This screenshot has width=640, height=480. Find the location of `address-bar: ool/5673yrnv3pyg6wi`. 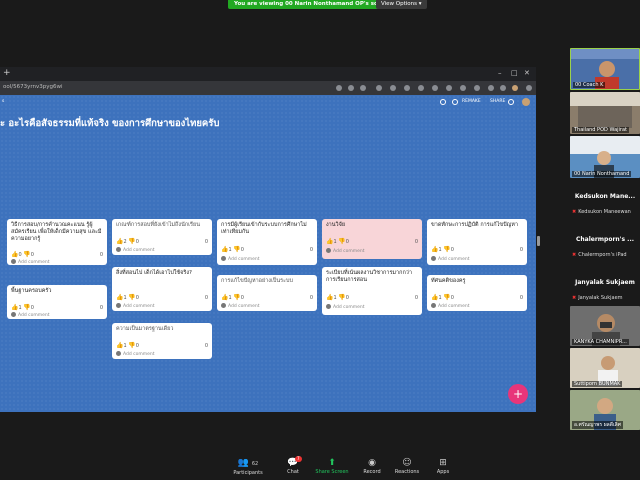

address-bar: ool/5673yrnv3pyg6wi is located at coordinates (268, 88).